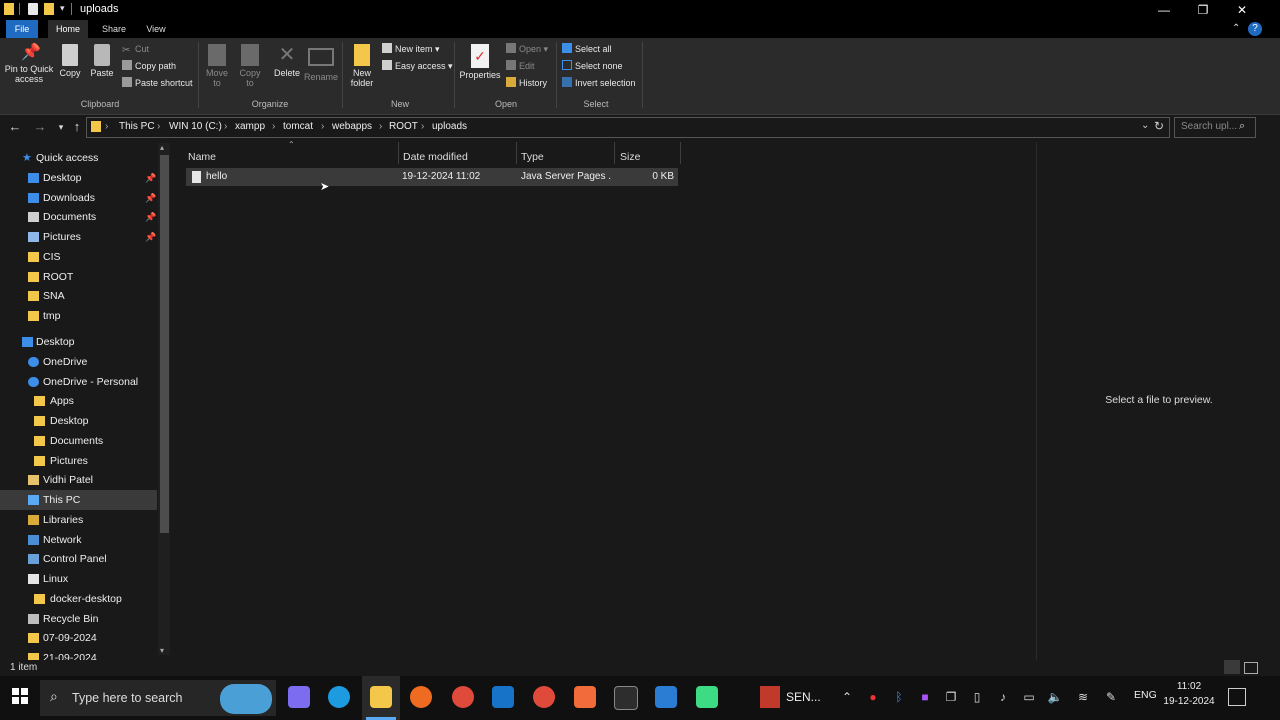 The image size is (1280, 720). What do you see at coordinates (352, 126) in the screenshot?
I see `breadcrumb-webapps: webapps` at bounding box center [352, 126].